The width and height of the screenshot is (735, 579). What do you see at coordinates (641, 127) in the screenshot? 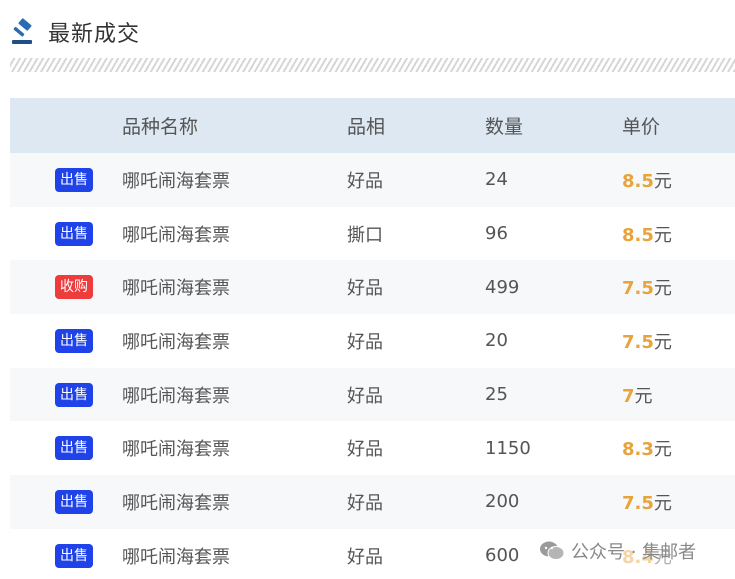
I see `header-price: 单价` at bounding box center [641, 127].